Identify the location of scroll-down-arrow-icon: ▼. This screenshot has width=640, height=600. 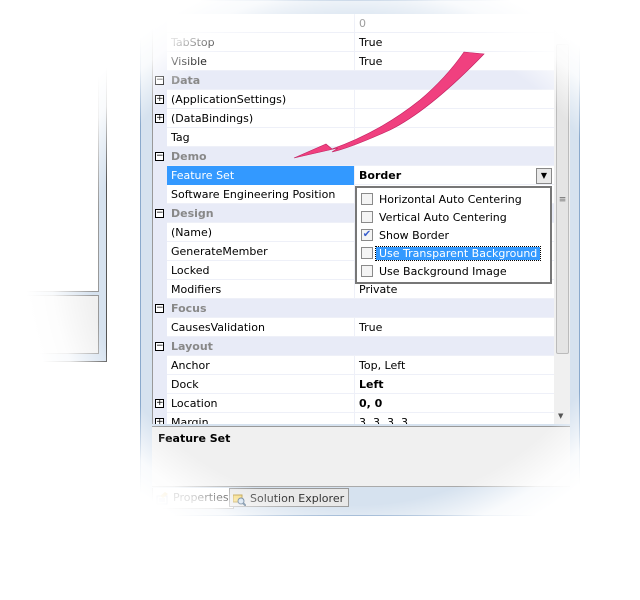
(560, 416).